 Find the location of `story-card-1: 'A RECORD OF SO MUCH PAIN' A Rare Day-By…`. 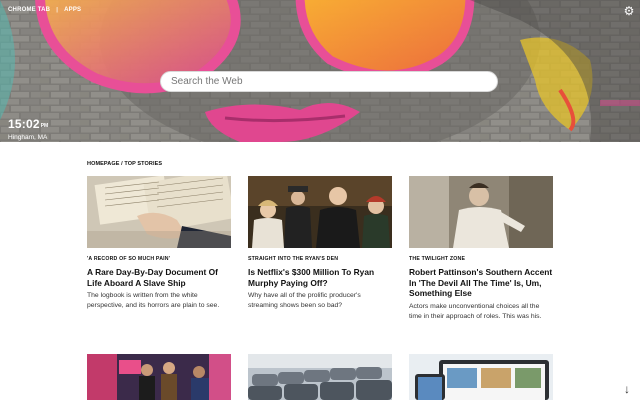

story-card-1: 'A RECORD OF SO MUCH PAIN' A Rare Day-By… is located at coordinates (159, 243).